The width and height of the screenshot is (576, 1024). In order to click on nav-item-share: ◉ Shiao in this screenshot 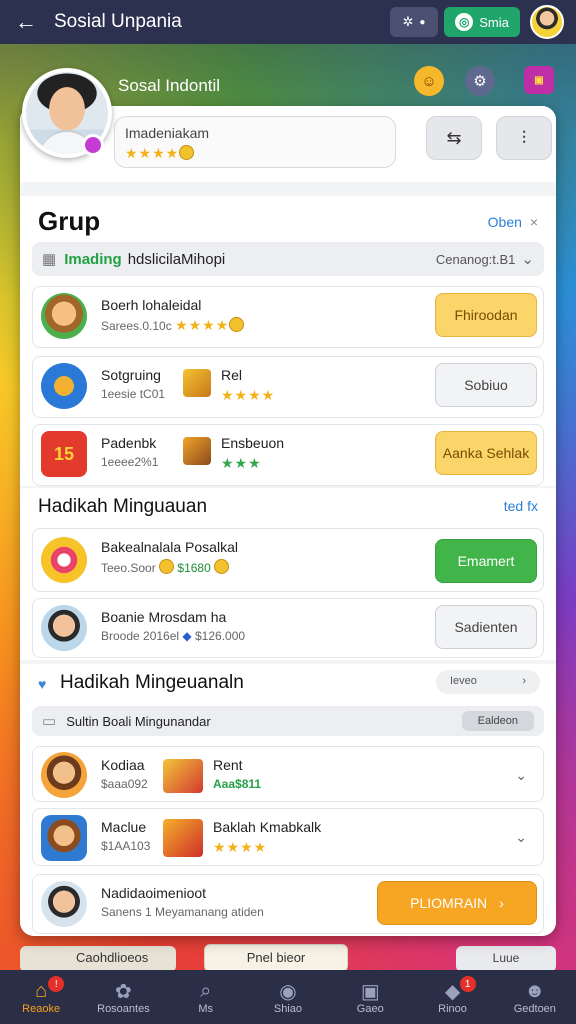, I will do `click(288, 997)`.